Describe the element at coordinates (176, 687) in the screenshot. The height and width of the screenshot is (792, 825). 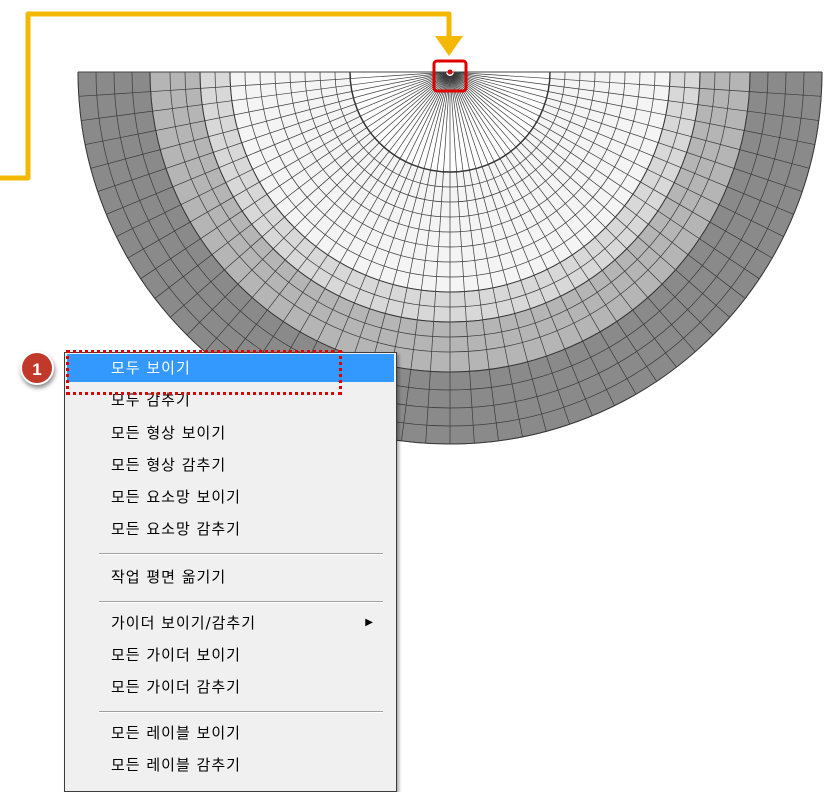
I see `menu-item-label: 모든 가이더 감추기` at that location.